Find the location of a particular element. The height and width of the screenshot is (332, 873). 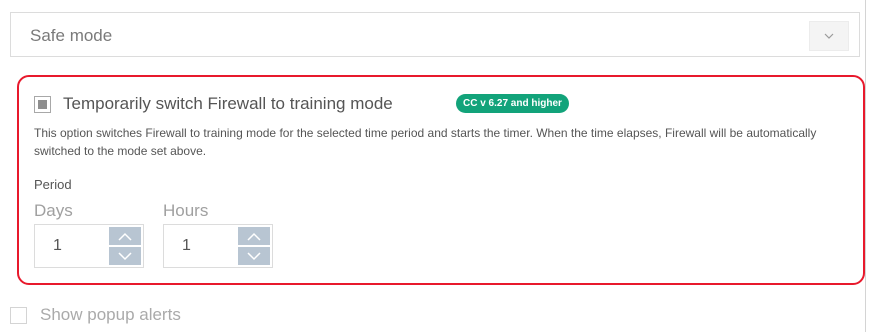

version-badge: CC v 6.27 and higher is located at coordinates (512, 103).